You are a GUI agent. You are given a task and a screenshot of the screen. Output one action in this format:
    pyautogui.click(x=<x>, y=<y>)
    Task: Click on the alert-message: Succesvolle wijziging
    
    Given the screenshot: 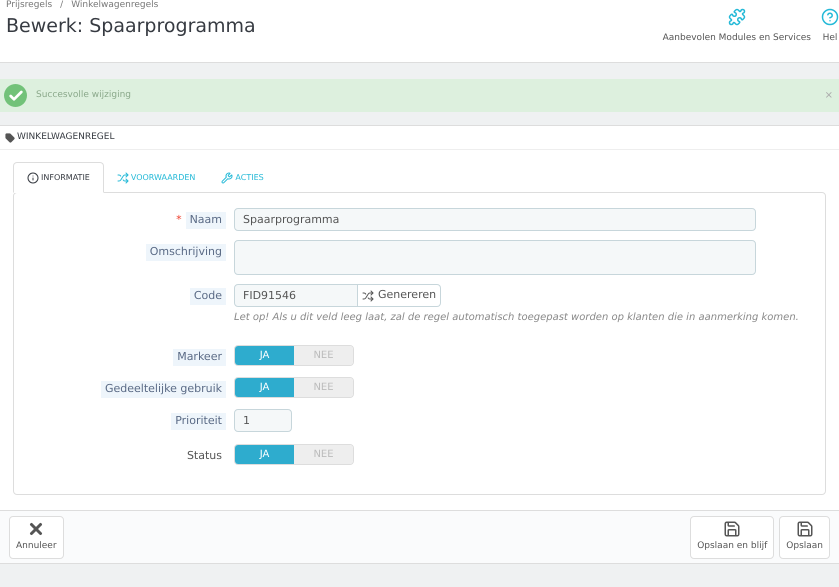 What is the action you would take?
    pyautogui.click(x=84, y=95)
    